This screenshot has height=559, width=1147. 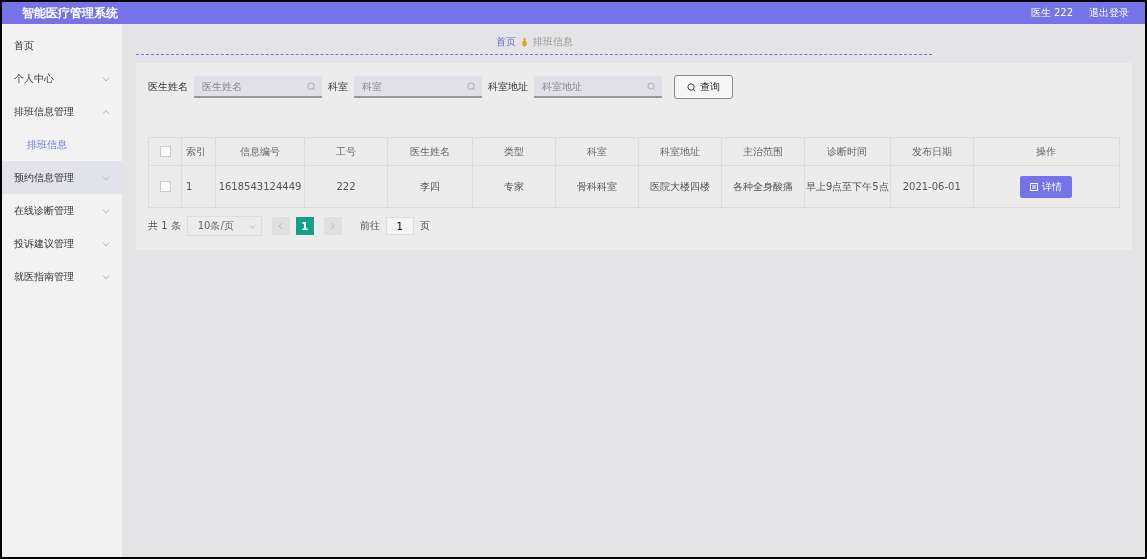 What do you see at coordinates (260, 151) in the screenshot?
I see `column-header: 信息编号` at bounding box center [260, 151].